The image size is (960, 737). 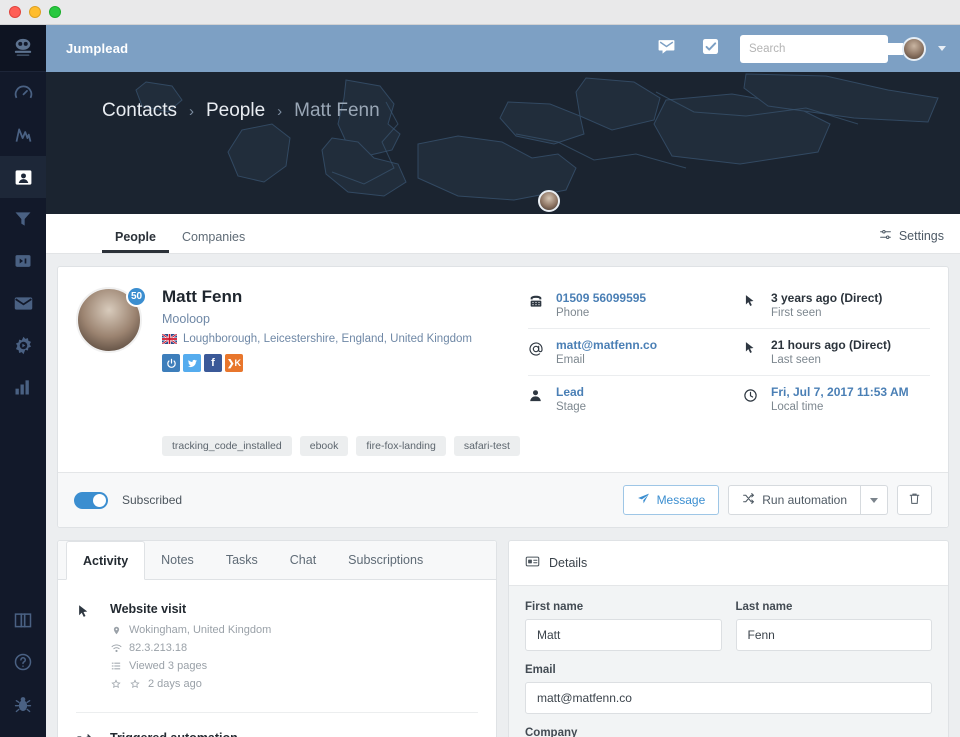 What do you see at coordinates (796, 313) in the screenshot?
I see `first-seen-label: First seen` at bounding box center [796, 313].